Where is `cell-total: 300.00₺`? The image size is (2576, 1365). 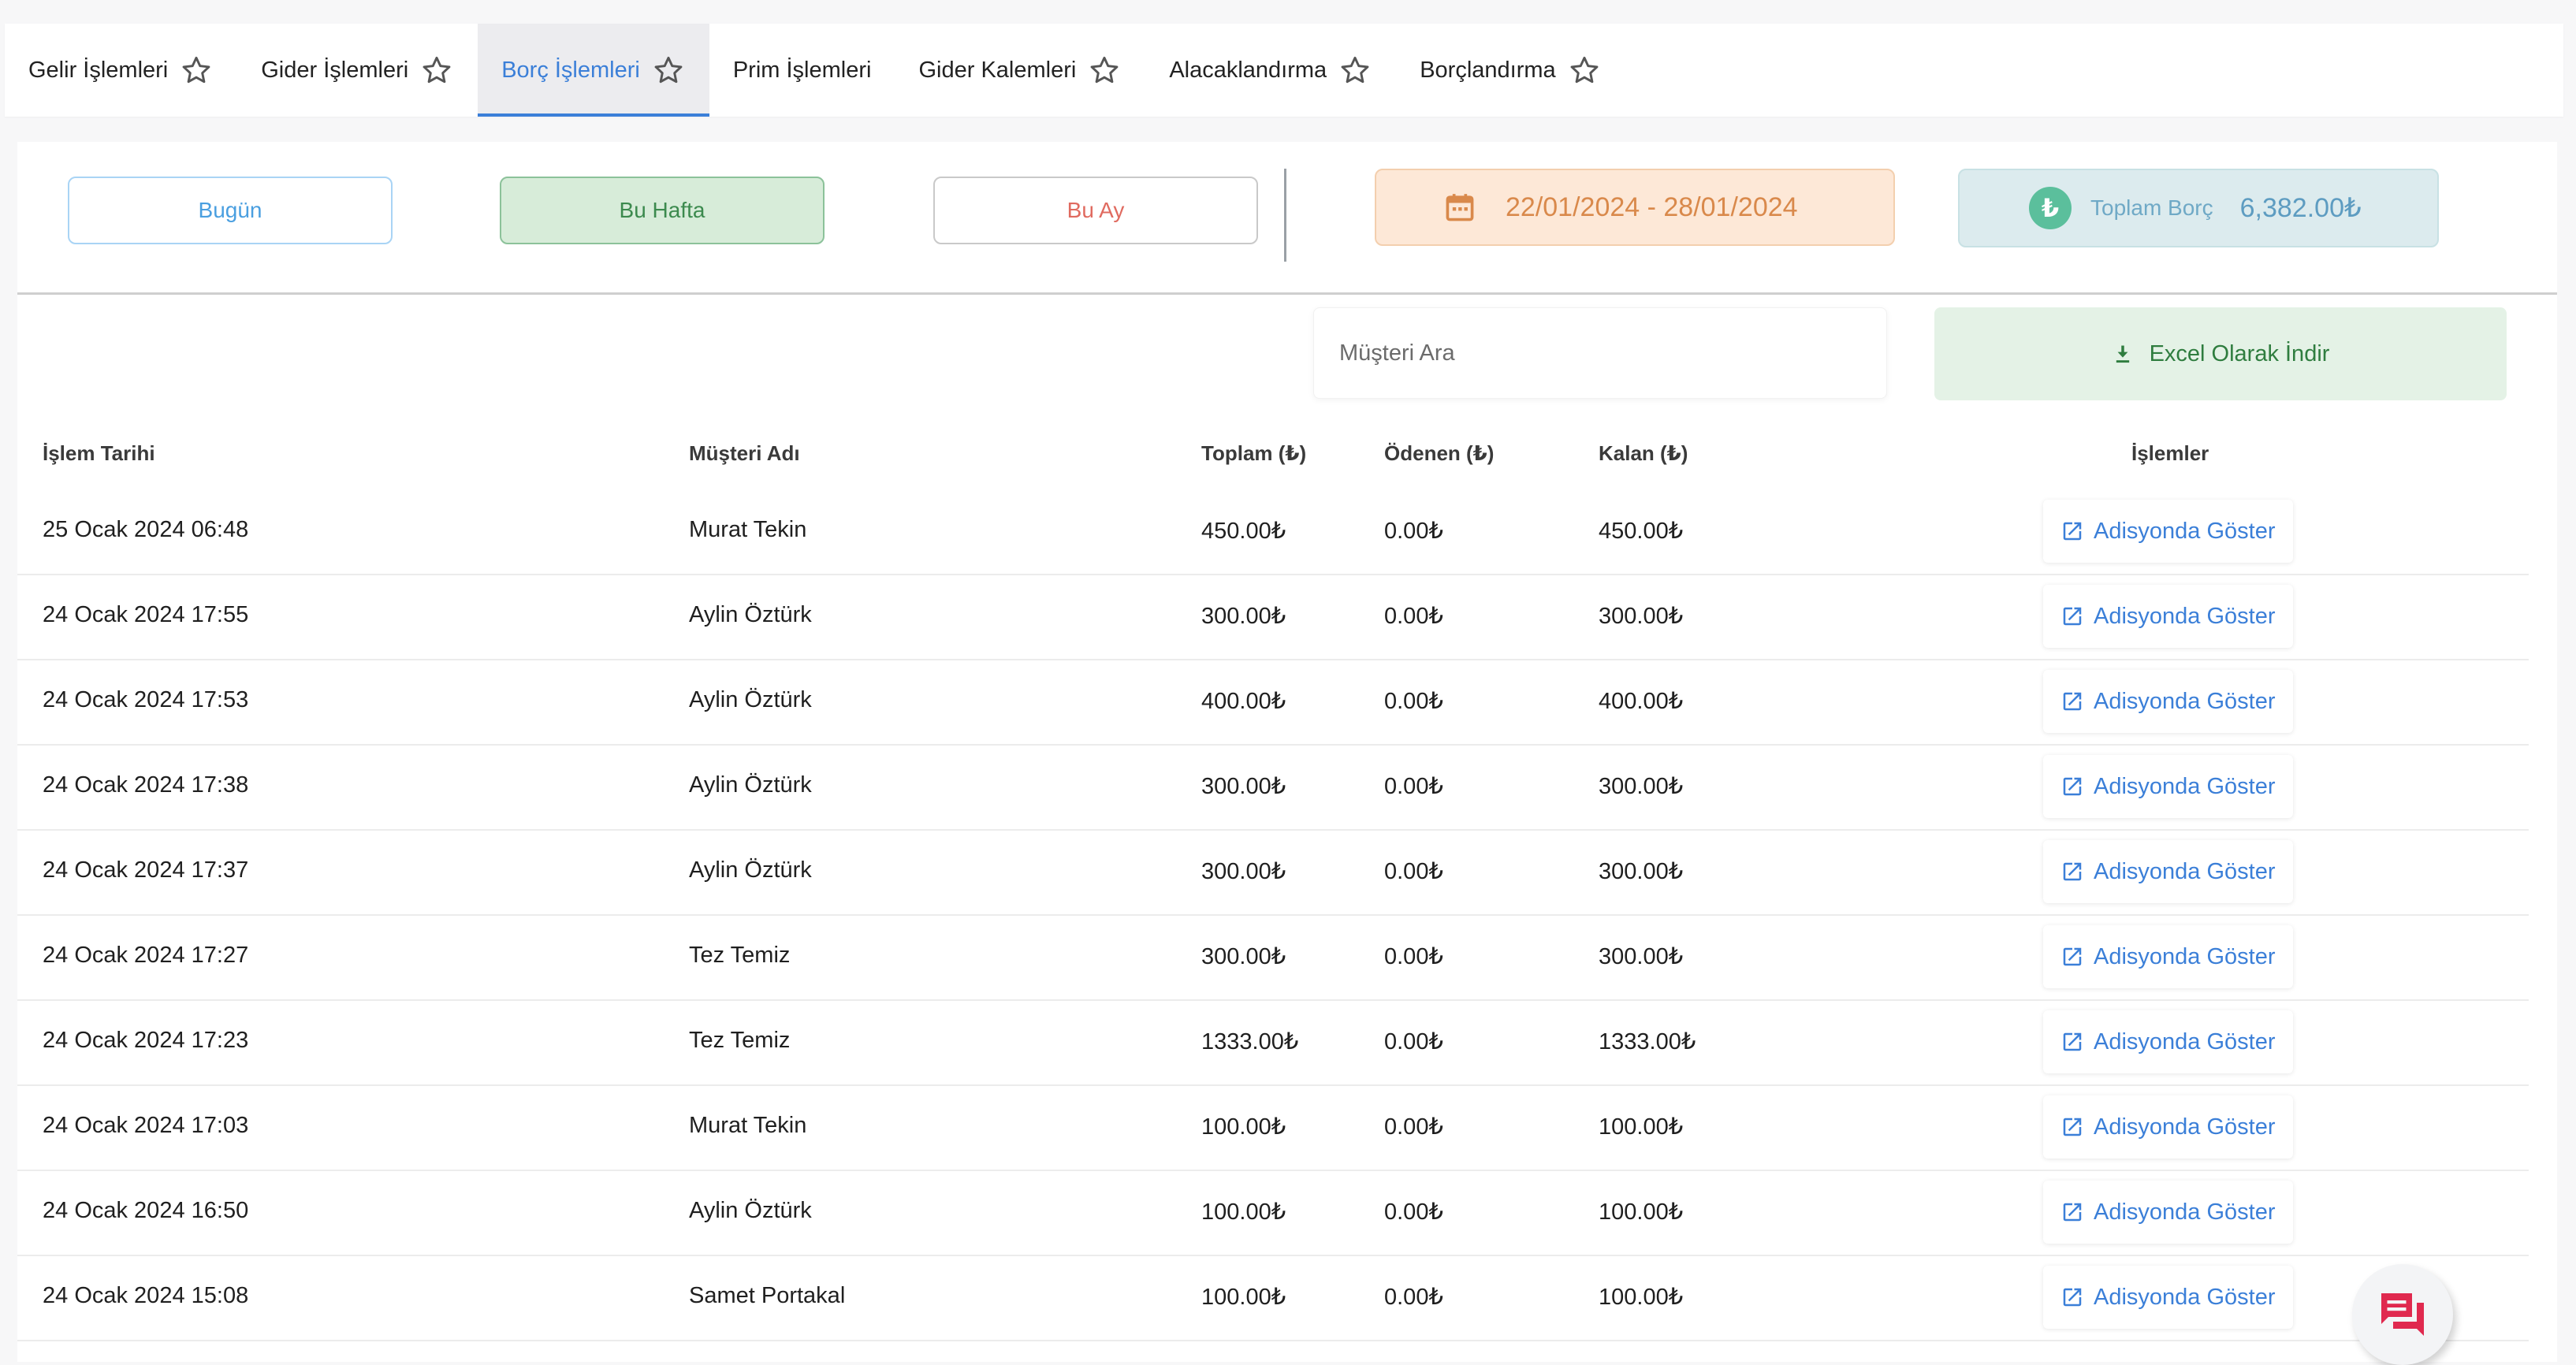
cell-total: 300.00₺ is located at coordinates (1243, 616).